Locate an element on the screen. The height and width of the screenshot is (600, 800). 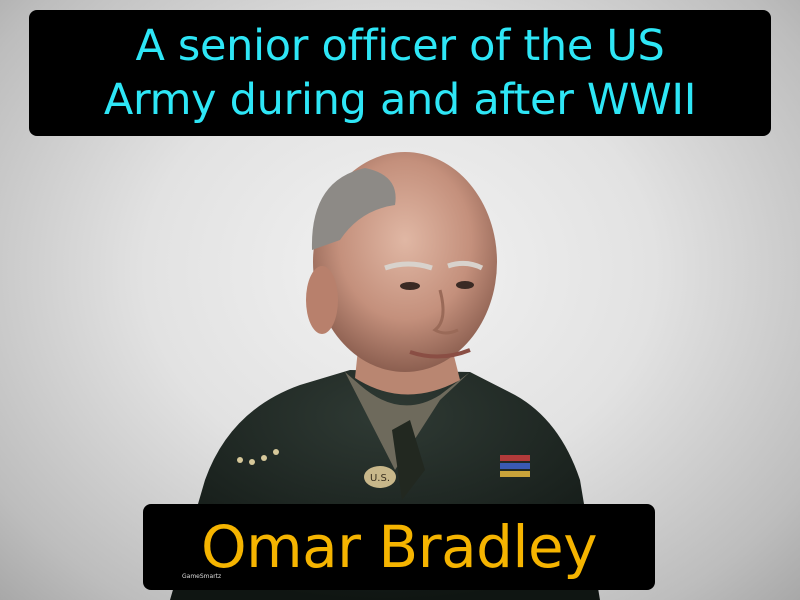
caption-line-1: A senior officer of the US is located at coordinates (400, 46).